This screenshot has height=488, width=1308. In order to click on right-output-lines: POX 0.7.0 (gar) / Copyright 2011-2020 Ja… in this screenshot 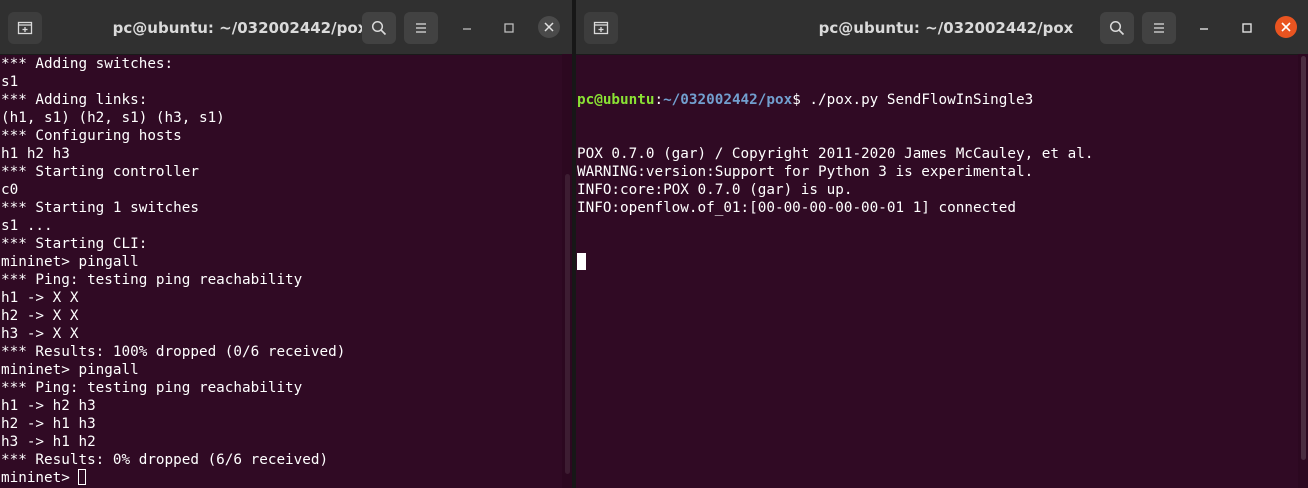, I will do `click(937, 181)`.